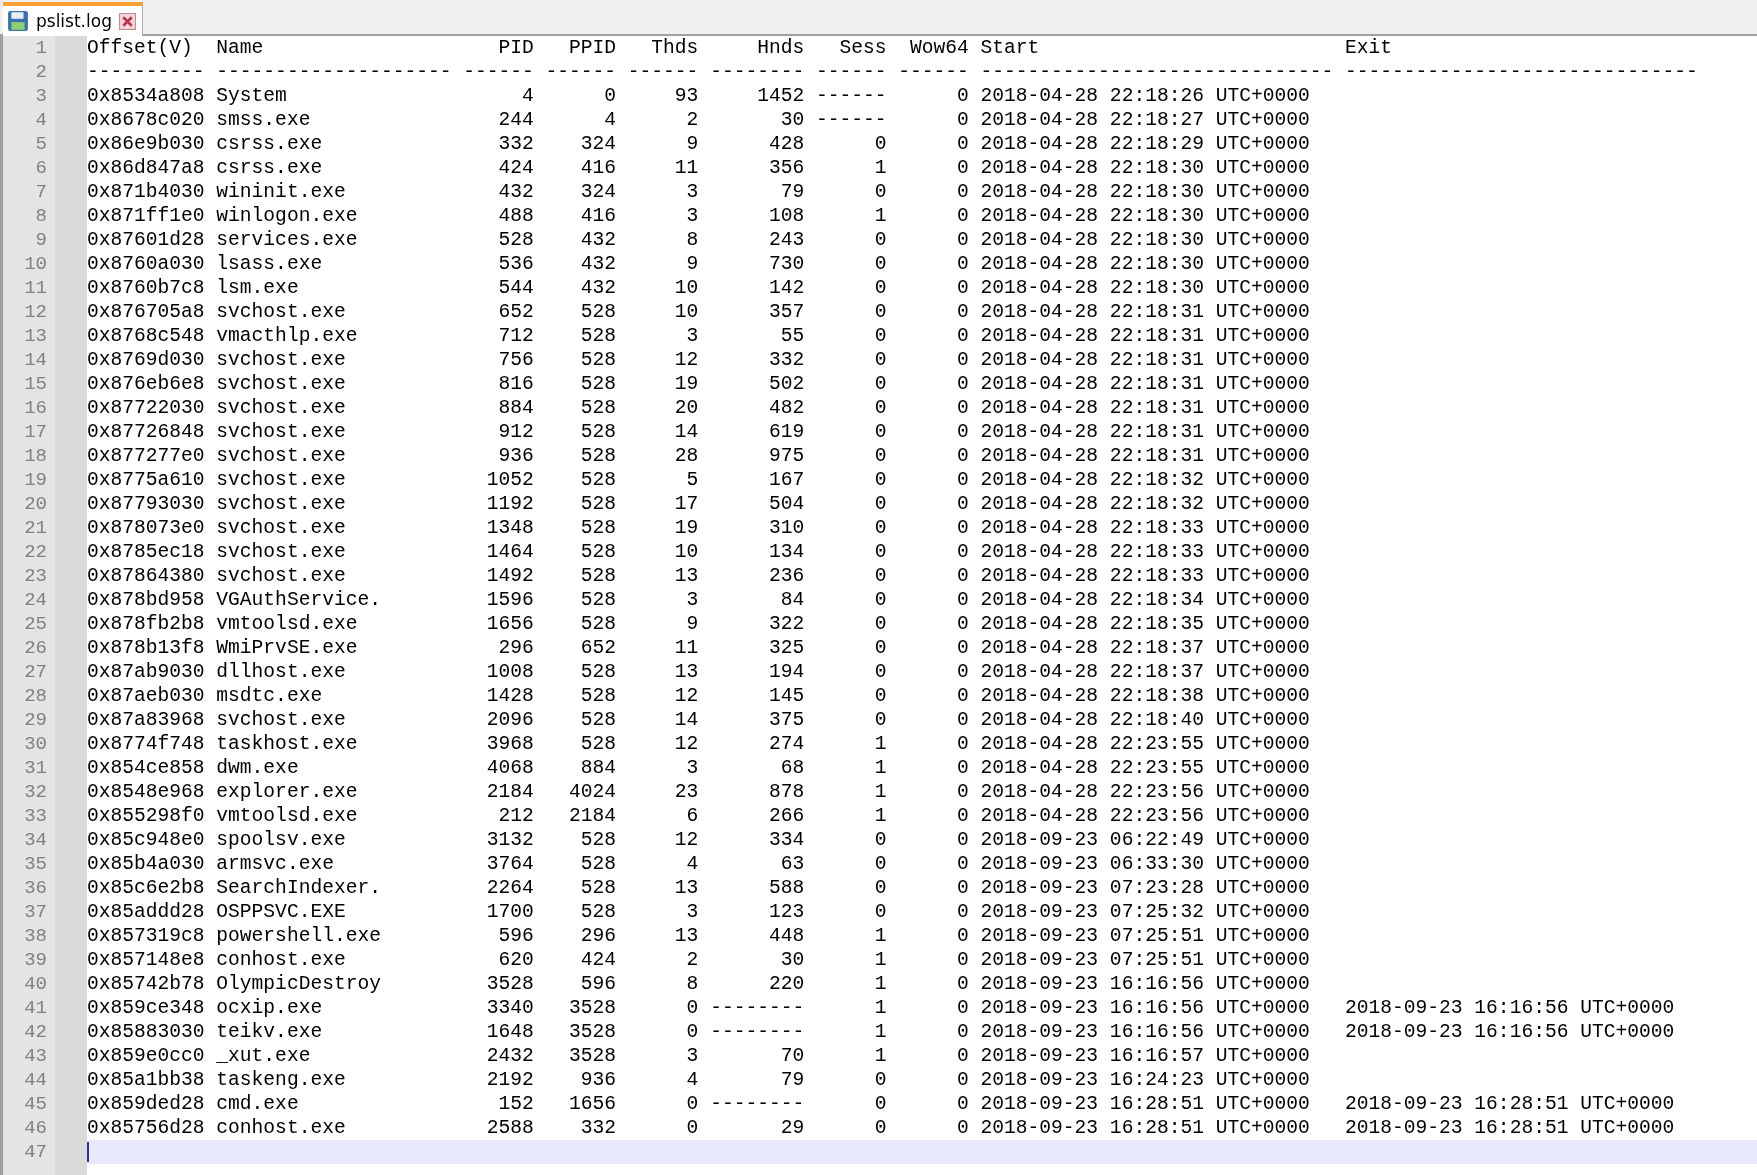 This screenshot has height=1175, width=1757. Describe the element at coordinates (757, 840) in the screenshot. I see `log-field: 334` at that location.